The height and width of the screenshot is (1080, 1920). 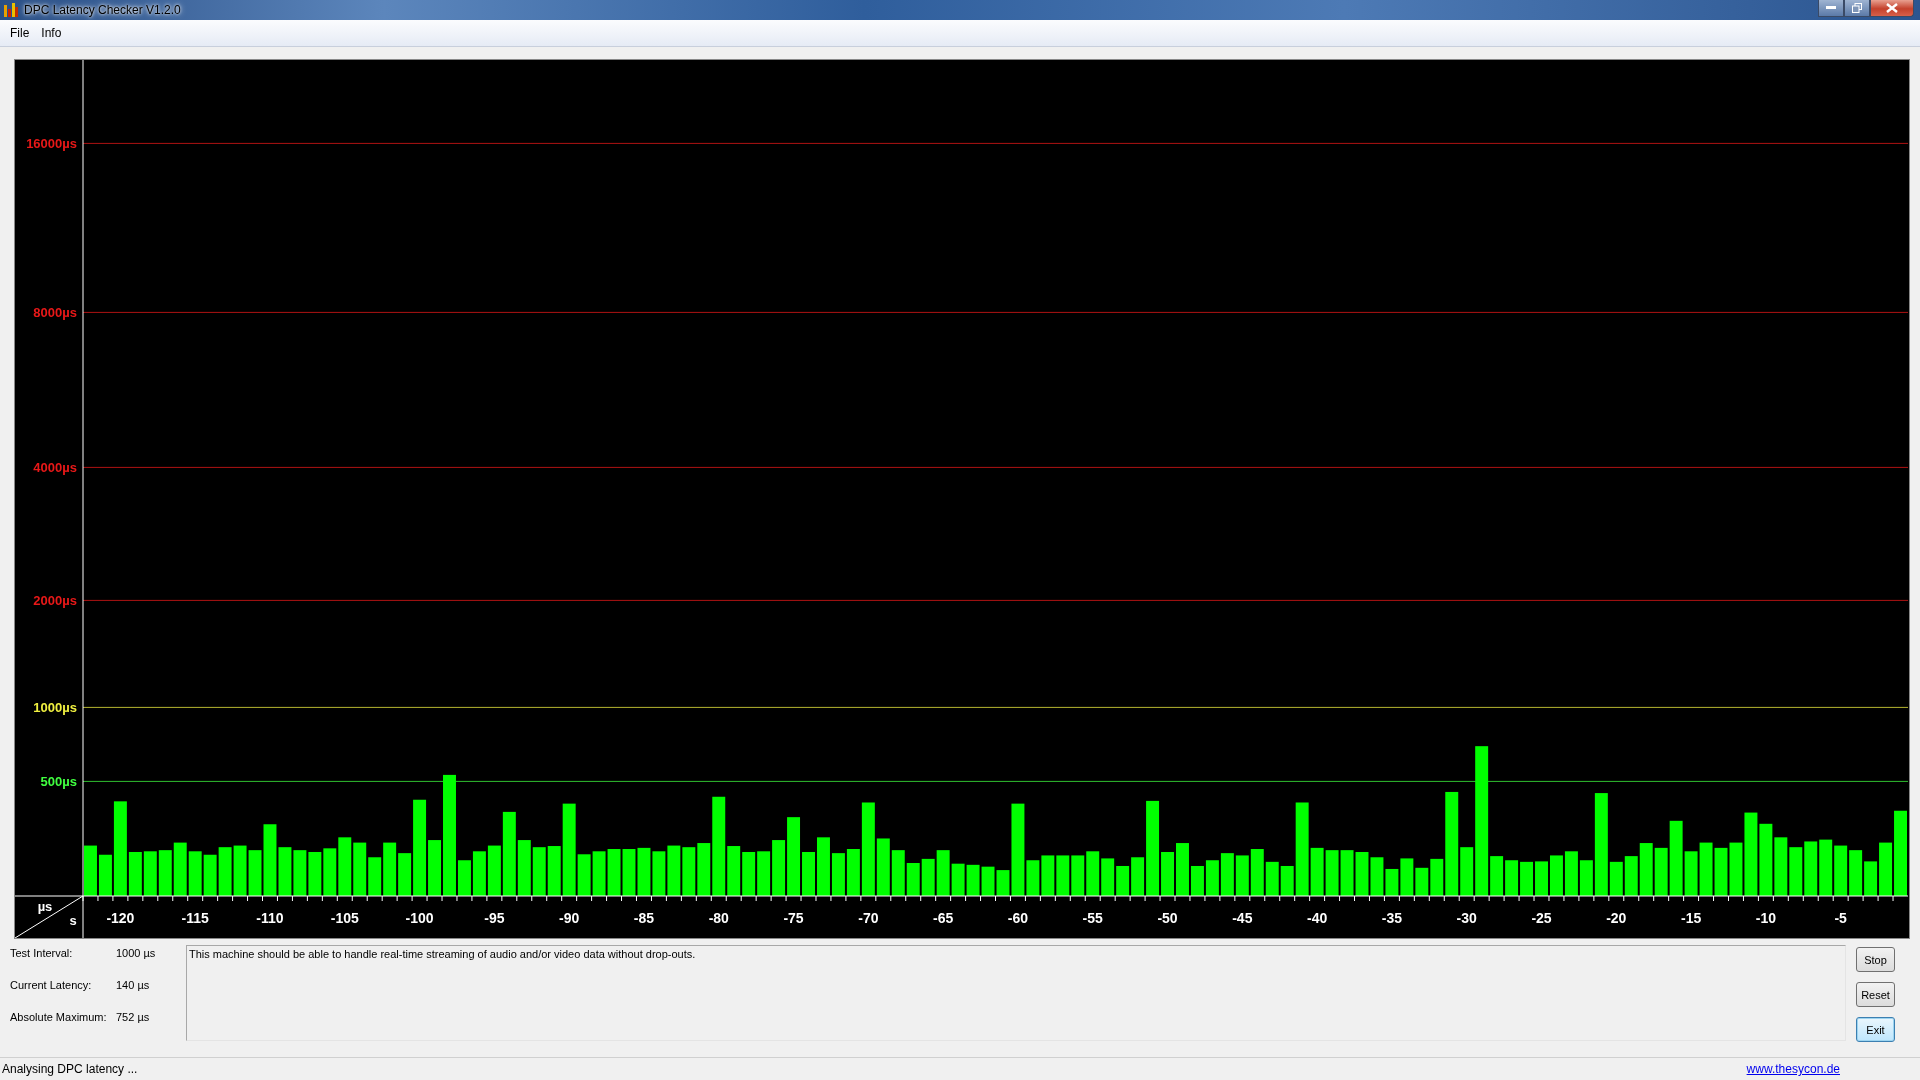 What do you see at coordinates (344, 918) in the screenshot?
I see `x-axis-label: -105` at bounding box center [344, 918].